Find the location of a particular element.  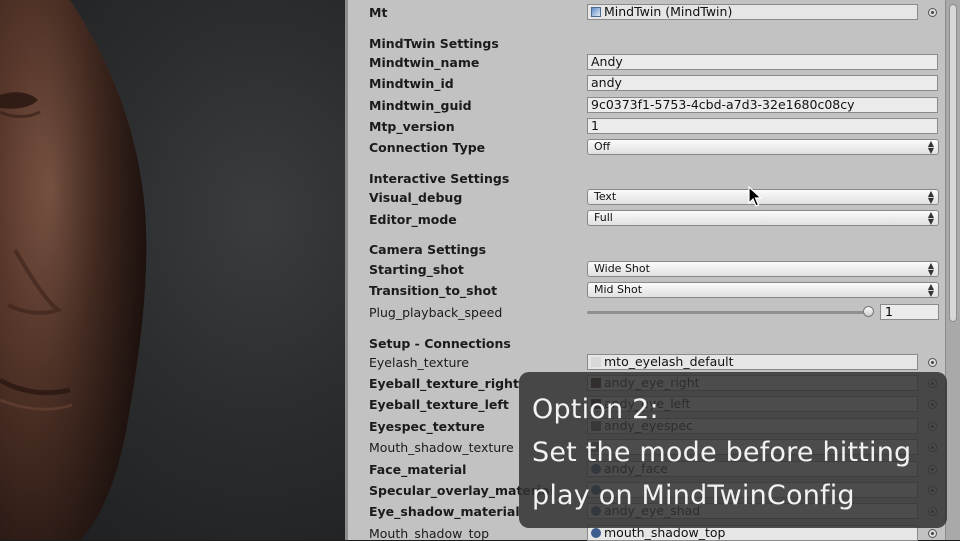

plug-speed-input: 1 is located at coordinates (909, 312).